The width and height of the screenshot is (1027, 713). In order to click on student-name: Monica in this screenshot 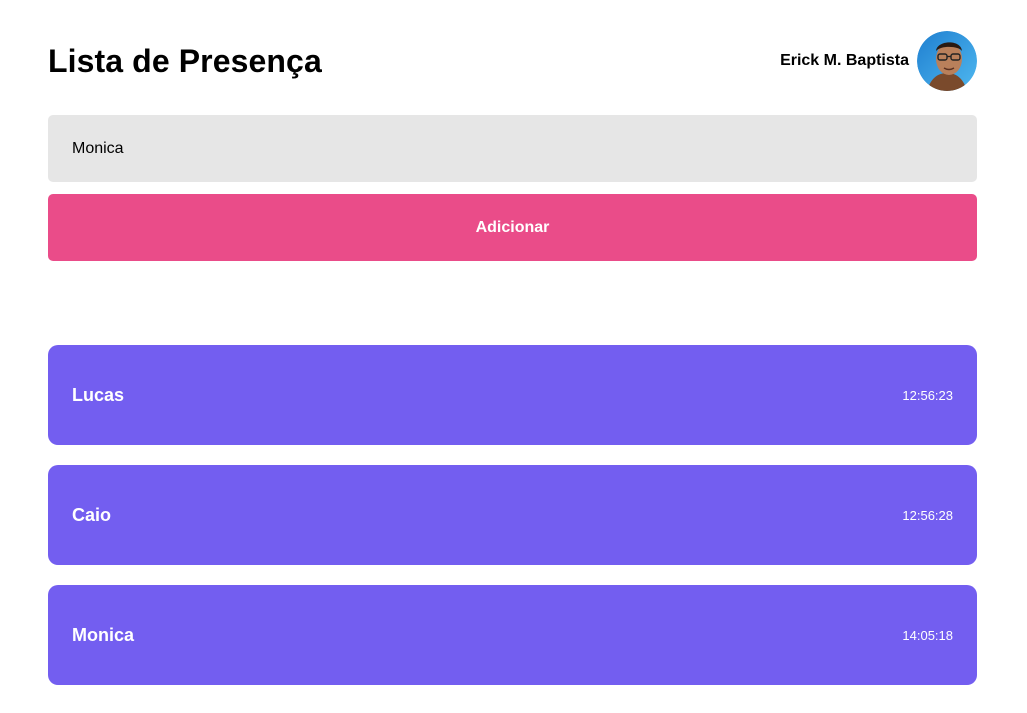, I will do `click(103, 634)`.